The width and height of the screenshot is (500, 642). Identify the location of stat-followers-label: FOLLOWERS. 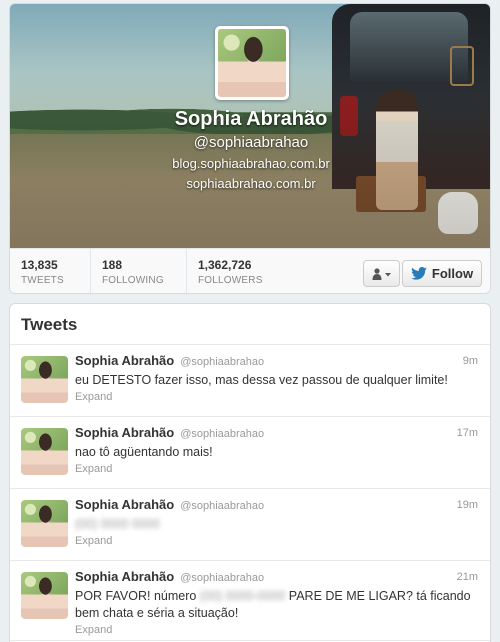
(230, 280).